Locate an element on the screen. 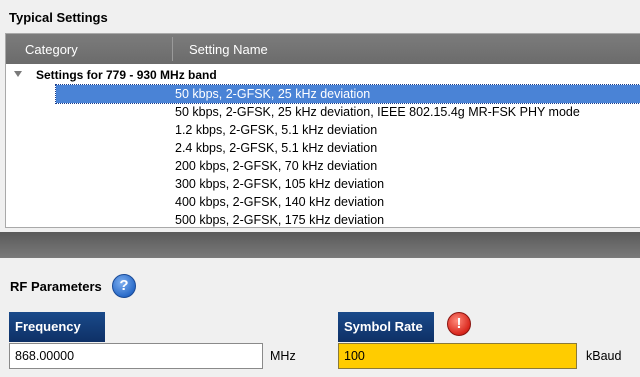  column-divider is located at coordinates (172, 49).